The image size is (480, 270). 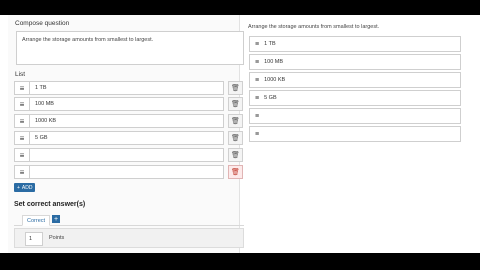 What do you see at coordinates (119, 88) in the screenshot?
I see `list-item-input: ≡ 1 TB` at bounding box center [119, 88].